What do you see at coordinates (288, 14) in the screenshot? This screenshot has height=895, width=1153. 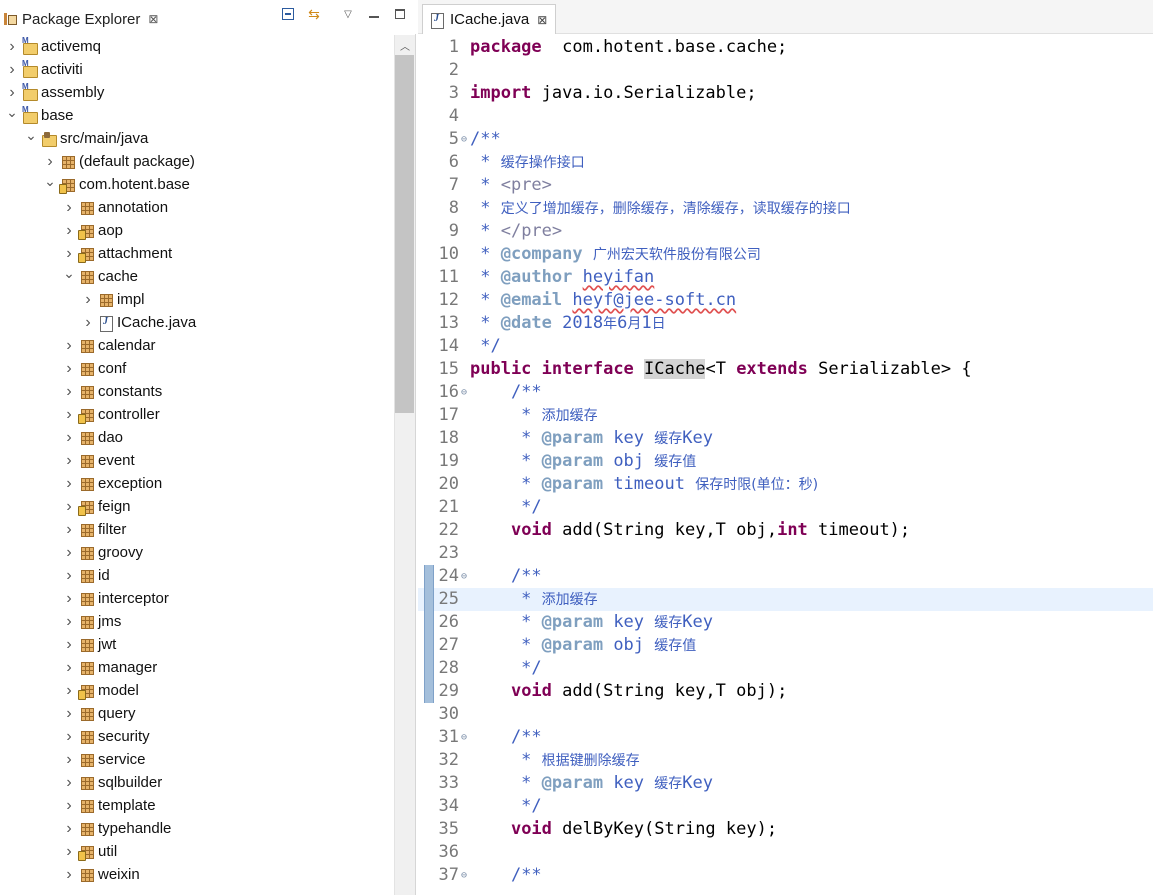 I see `collapse-all-button` at bounding box center [288, 14].